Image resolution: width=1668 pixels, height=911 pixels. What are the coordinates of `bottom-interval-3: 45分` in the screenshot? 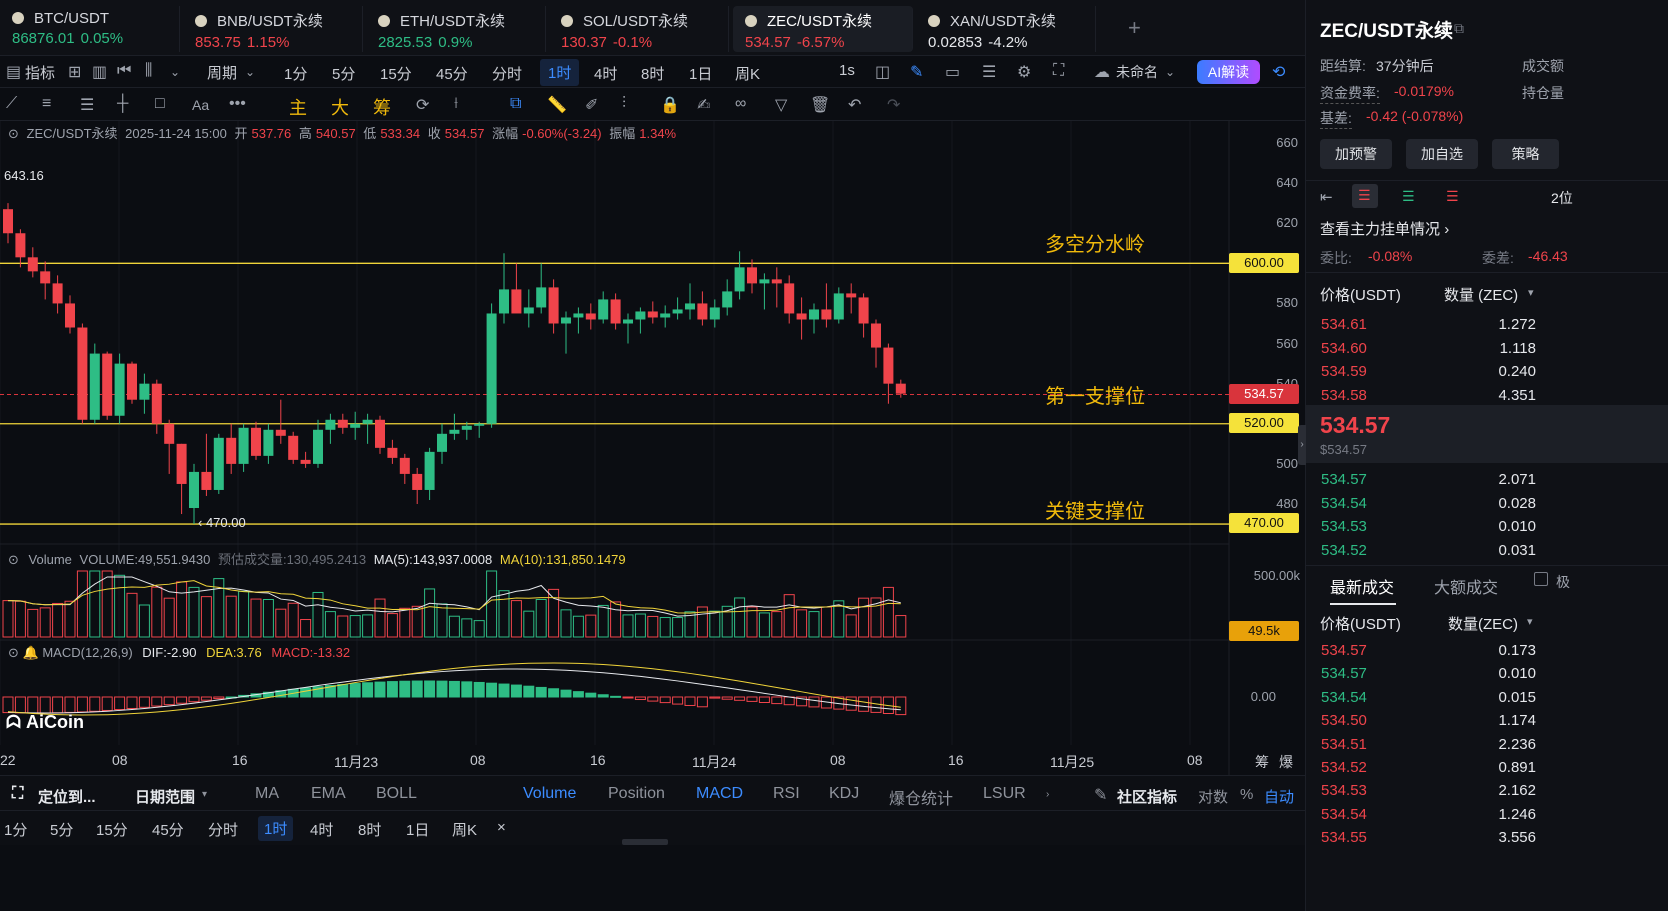 It's located at (168, 829).